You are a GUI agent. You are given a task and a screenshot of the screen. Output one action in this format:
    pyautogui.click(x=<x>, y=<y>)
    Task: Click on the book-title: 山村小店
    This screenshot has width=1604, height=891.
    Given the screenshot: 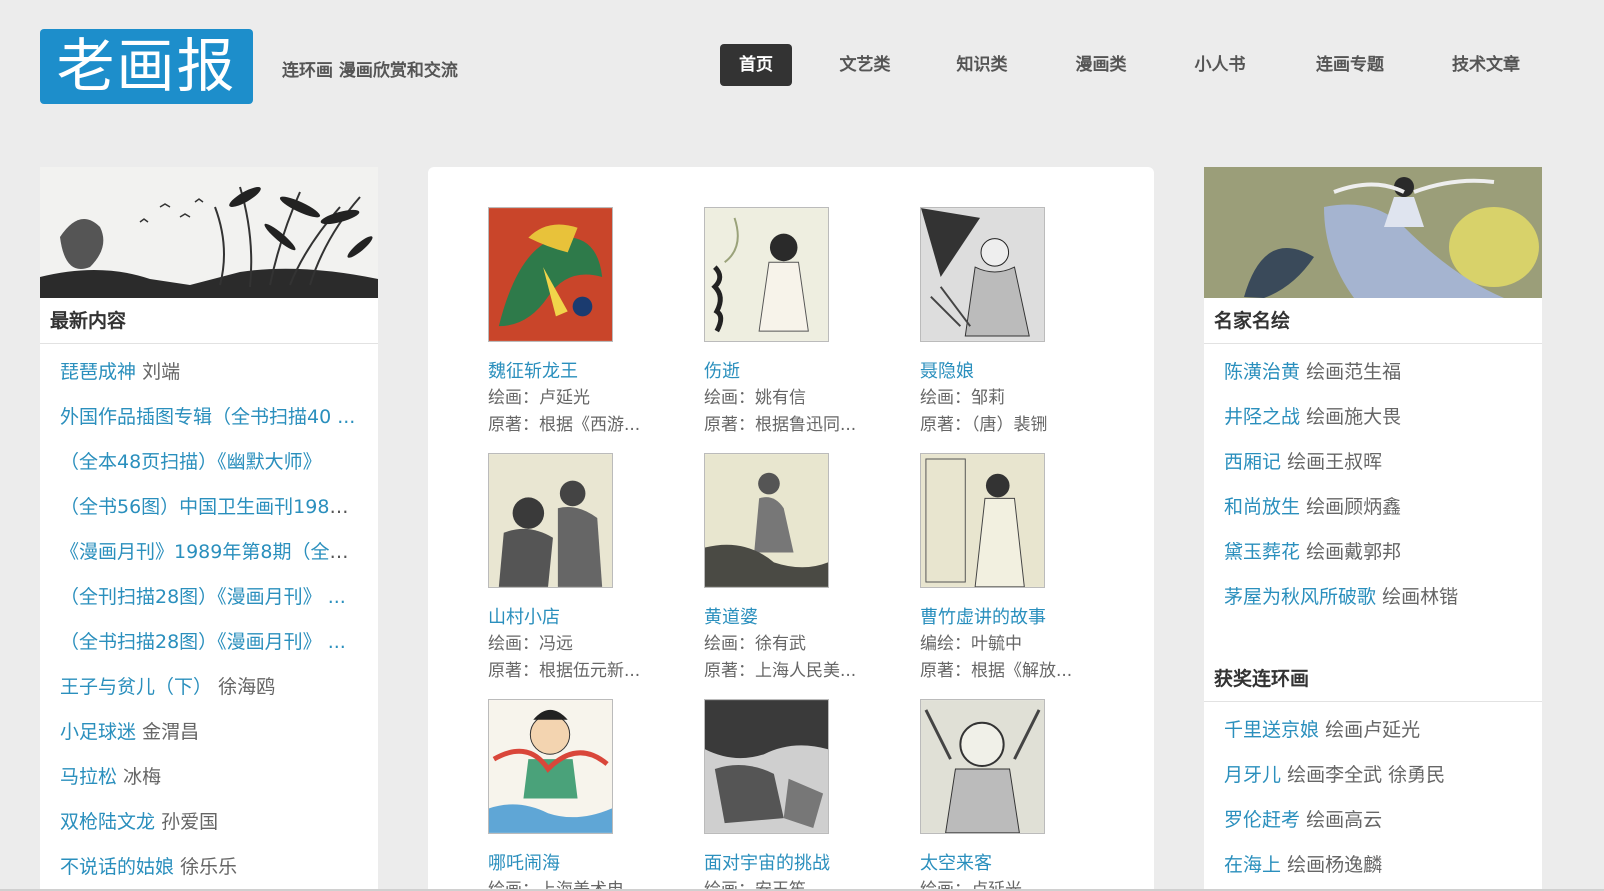 What is the action you would take?
    pyautogui.click(x=588, y=618)
    